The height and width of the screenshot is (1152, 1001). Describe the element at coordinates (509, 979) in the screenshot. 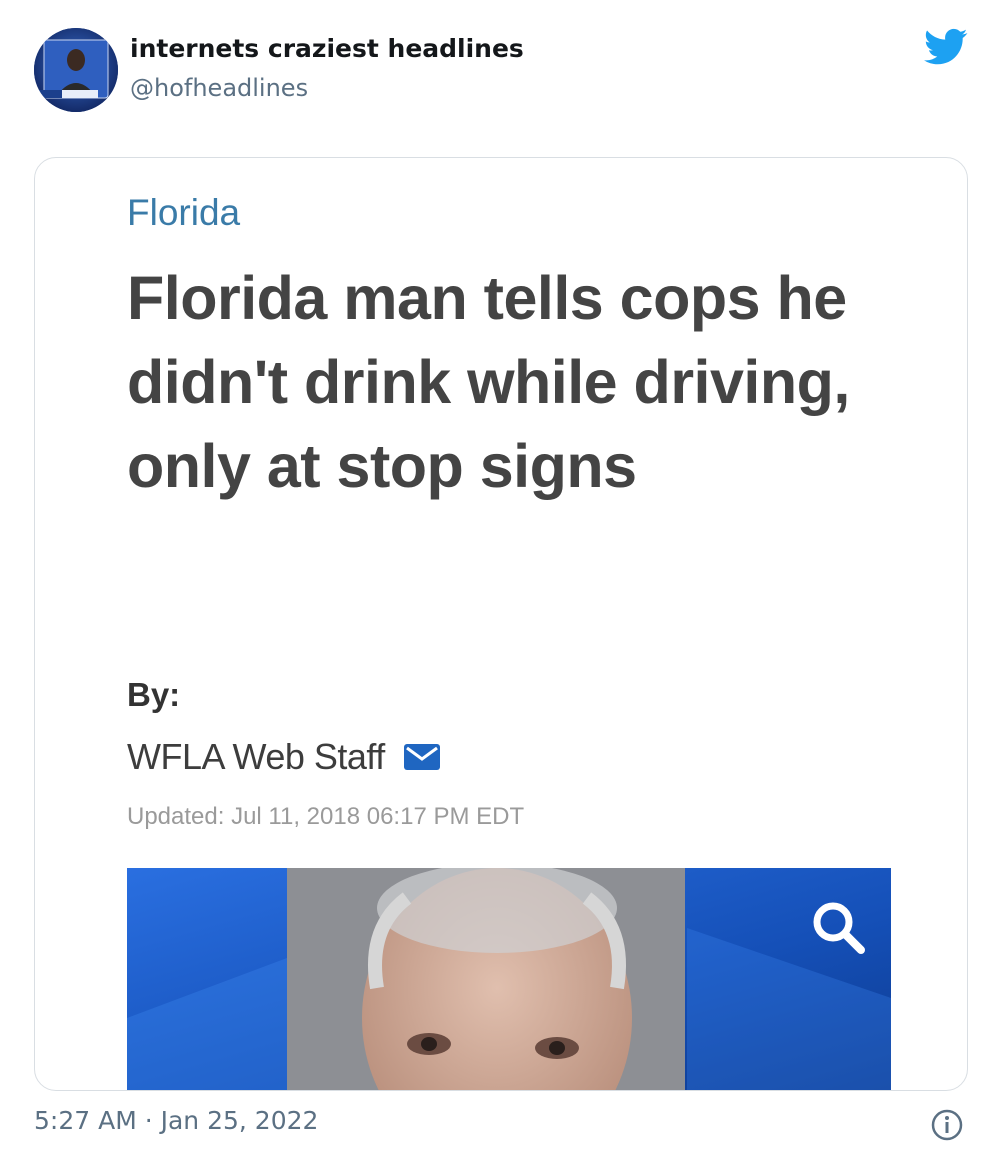

I see `article-photo` at that location.